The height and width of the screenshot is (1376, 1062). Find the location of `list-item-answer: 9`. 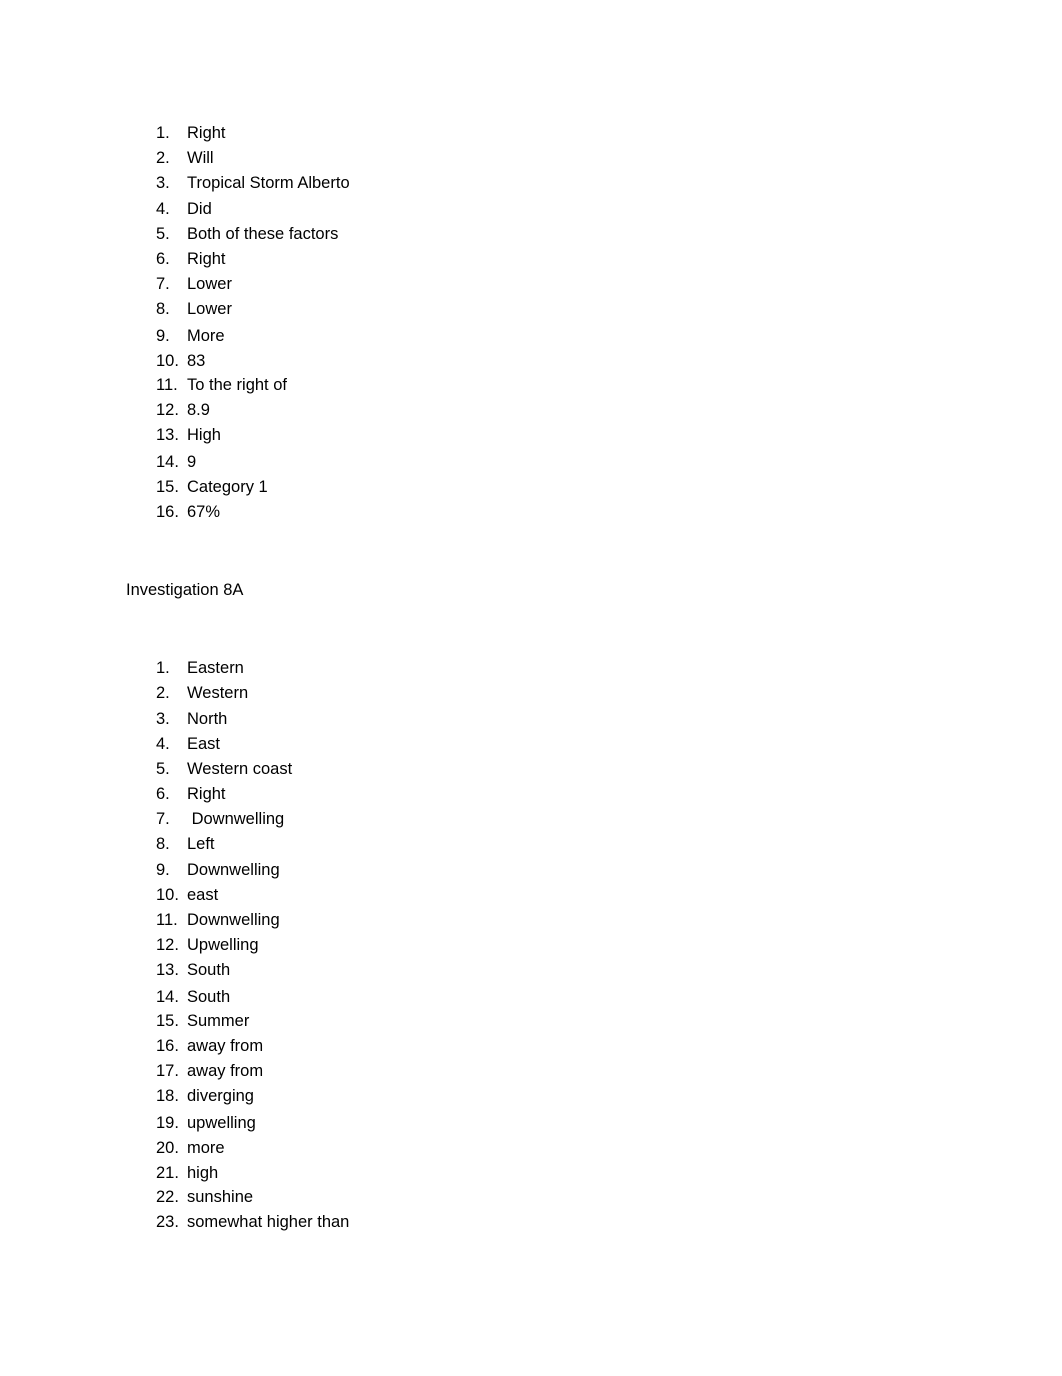

list-item-answer: 9 is located at coordinates (192, 462).